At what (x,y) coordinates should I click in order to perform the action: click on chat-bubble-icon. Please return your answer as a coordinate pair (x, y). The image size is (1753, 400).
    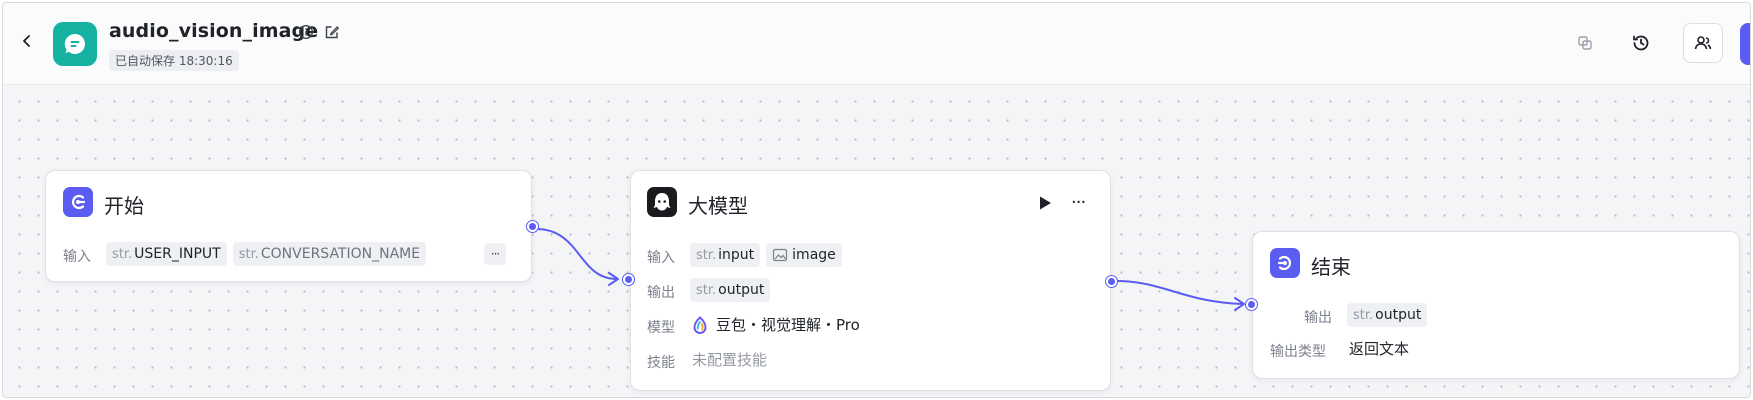
    Looking at the image, I should click on (74, 43).